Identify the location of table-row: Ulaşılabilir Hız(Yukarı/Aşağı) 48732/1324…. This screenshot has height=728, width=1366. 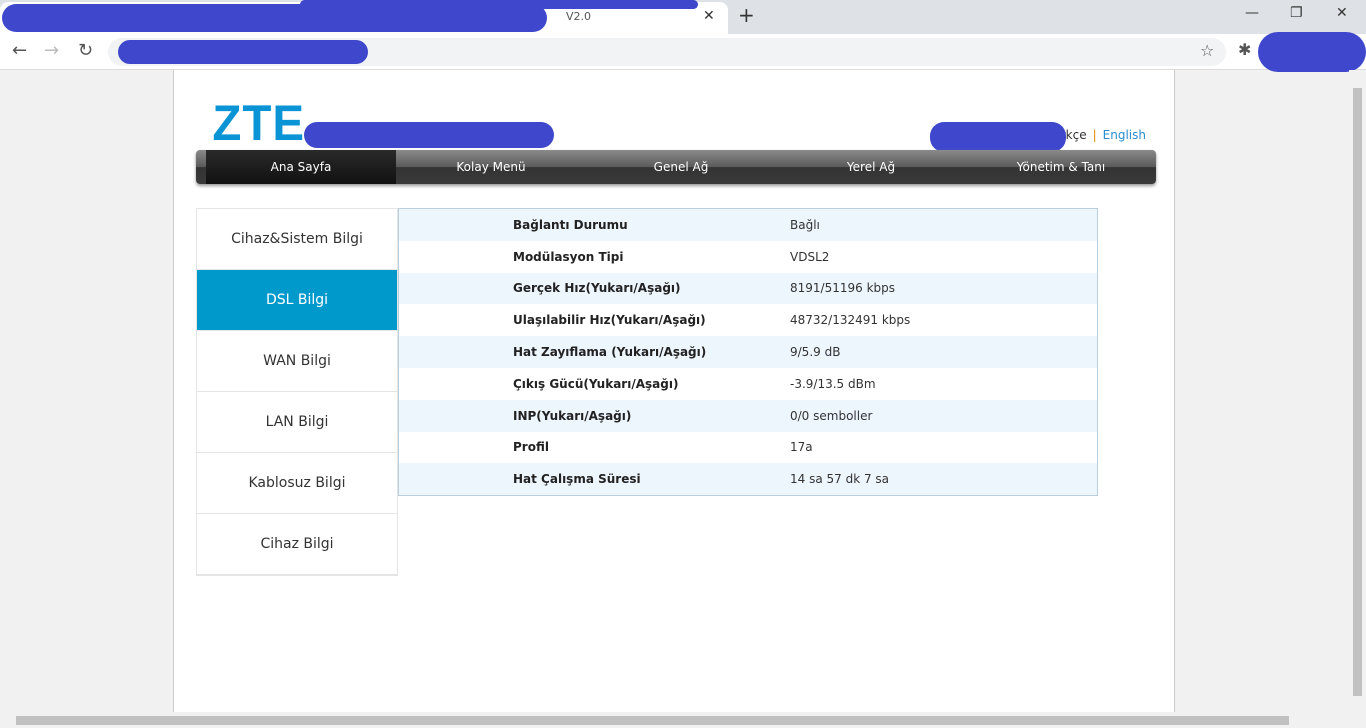
(748, 320).